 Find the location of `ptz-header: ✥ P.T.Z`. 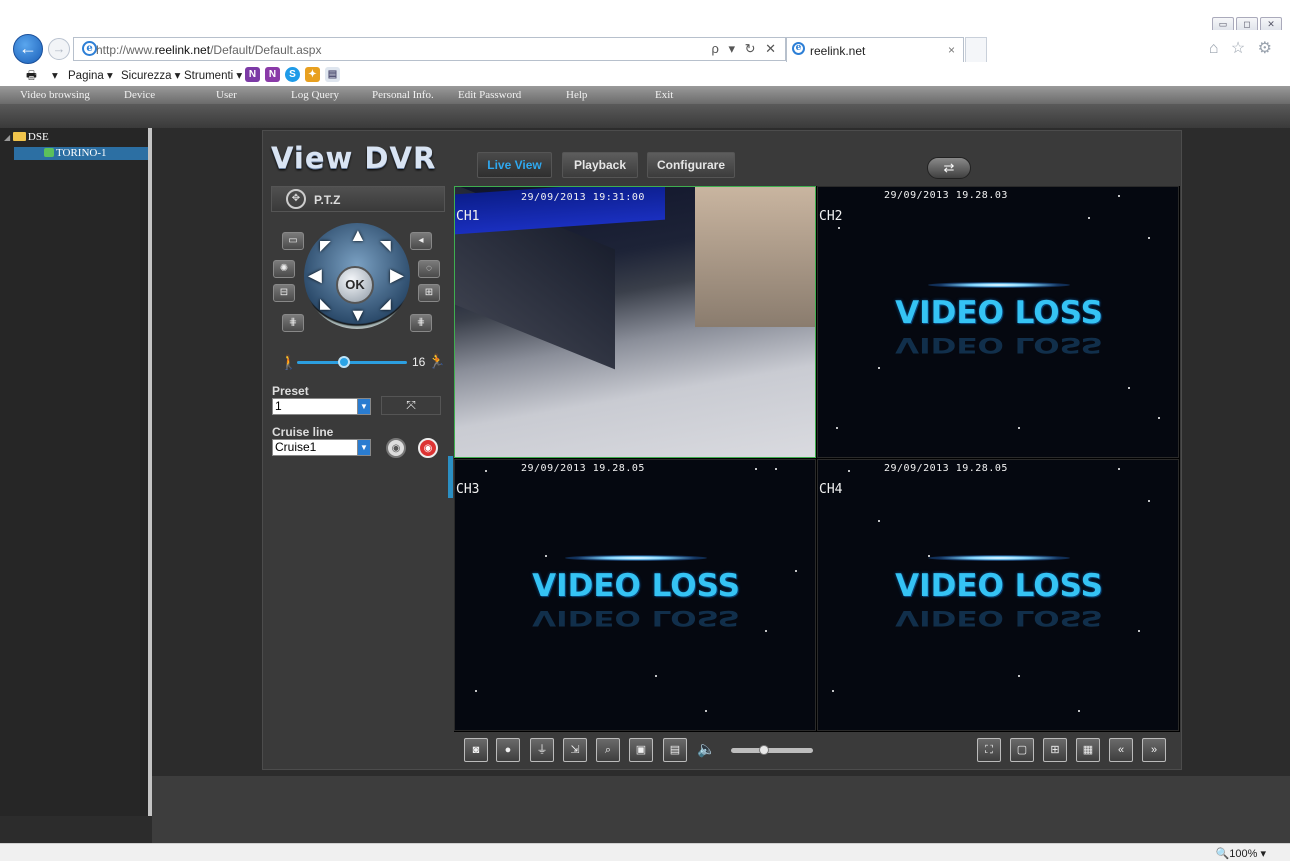

ptz-header: ✥ P.T.Z is located at coordinates (358, 199).